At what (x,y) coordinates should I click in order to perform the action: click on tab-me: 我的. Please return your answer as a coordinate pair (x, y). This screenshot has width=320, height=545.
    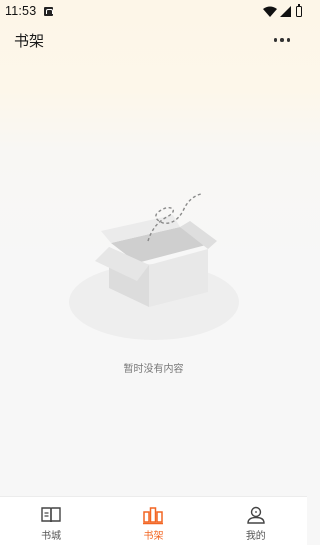
    Looking at the image, I should click on (256, 521).